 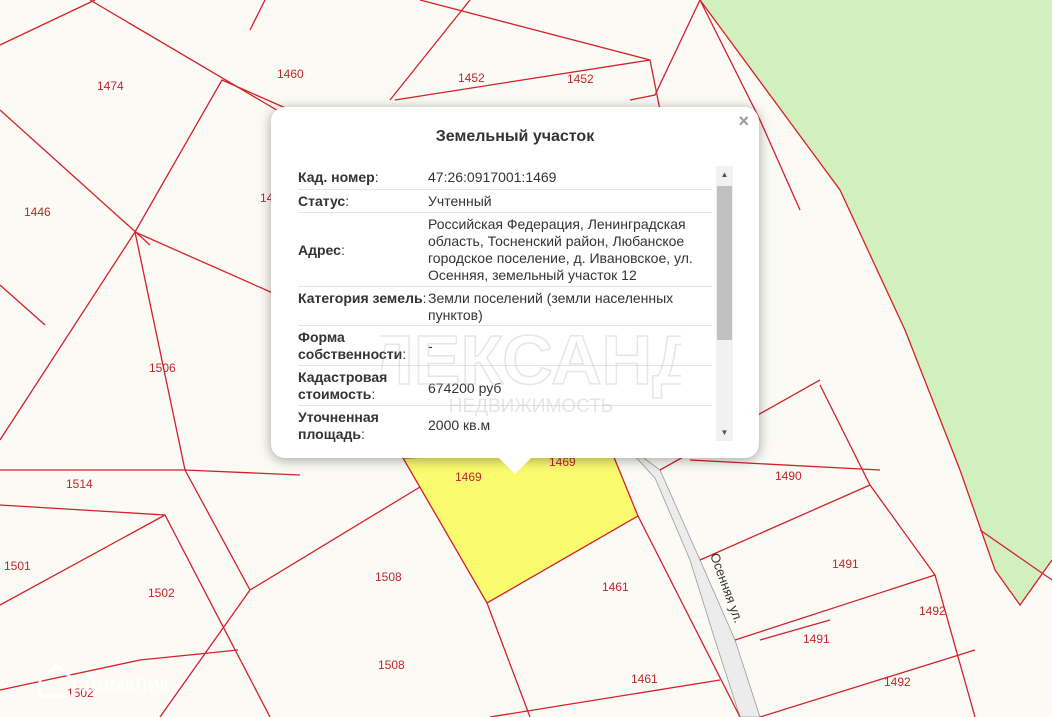 What do you see at coordinates (161, 593) in the screenshot?
I see `parcel-label: 1502` at bounding box center [161, 593].